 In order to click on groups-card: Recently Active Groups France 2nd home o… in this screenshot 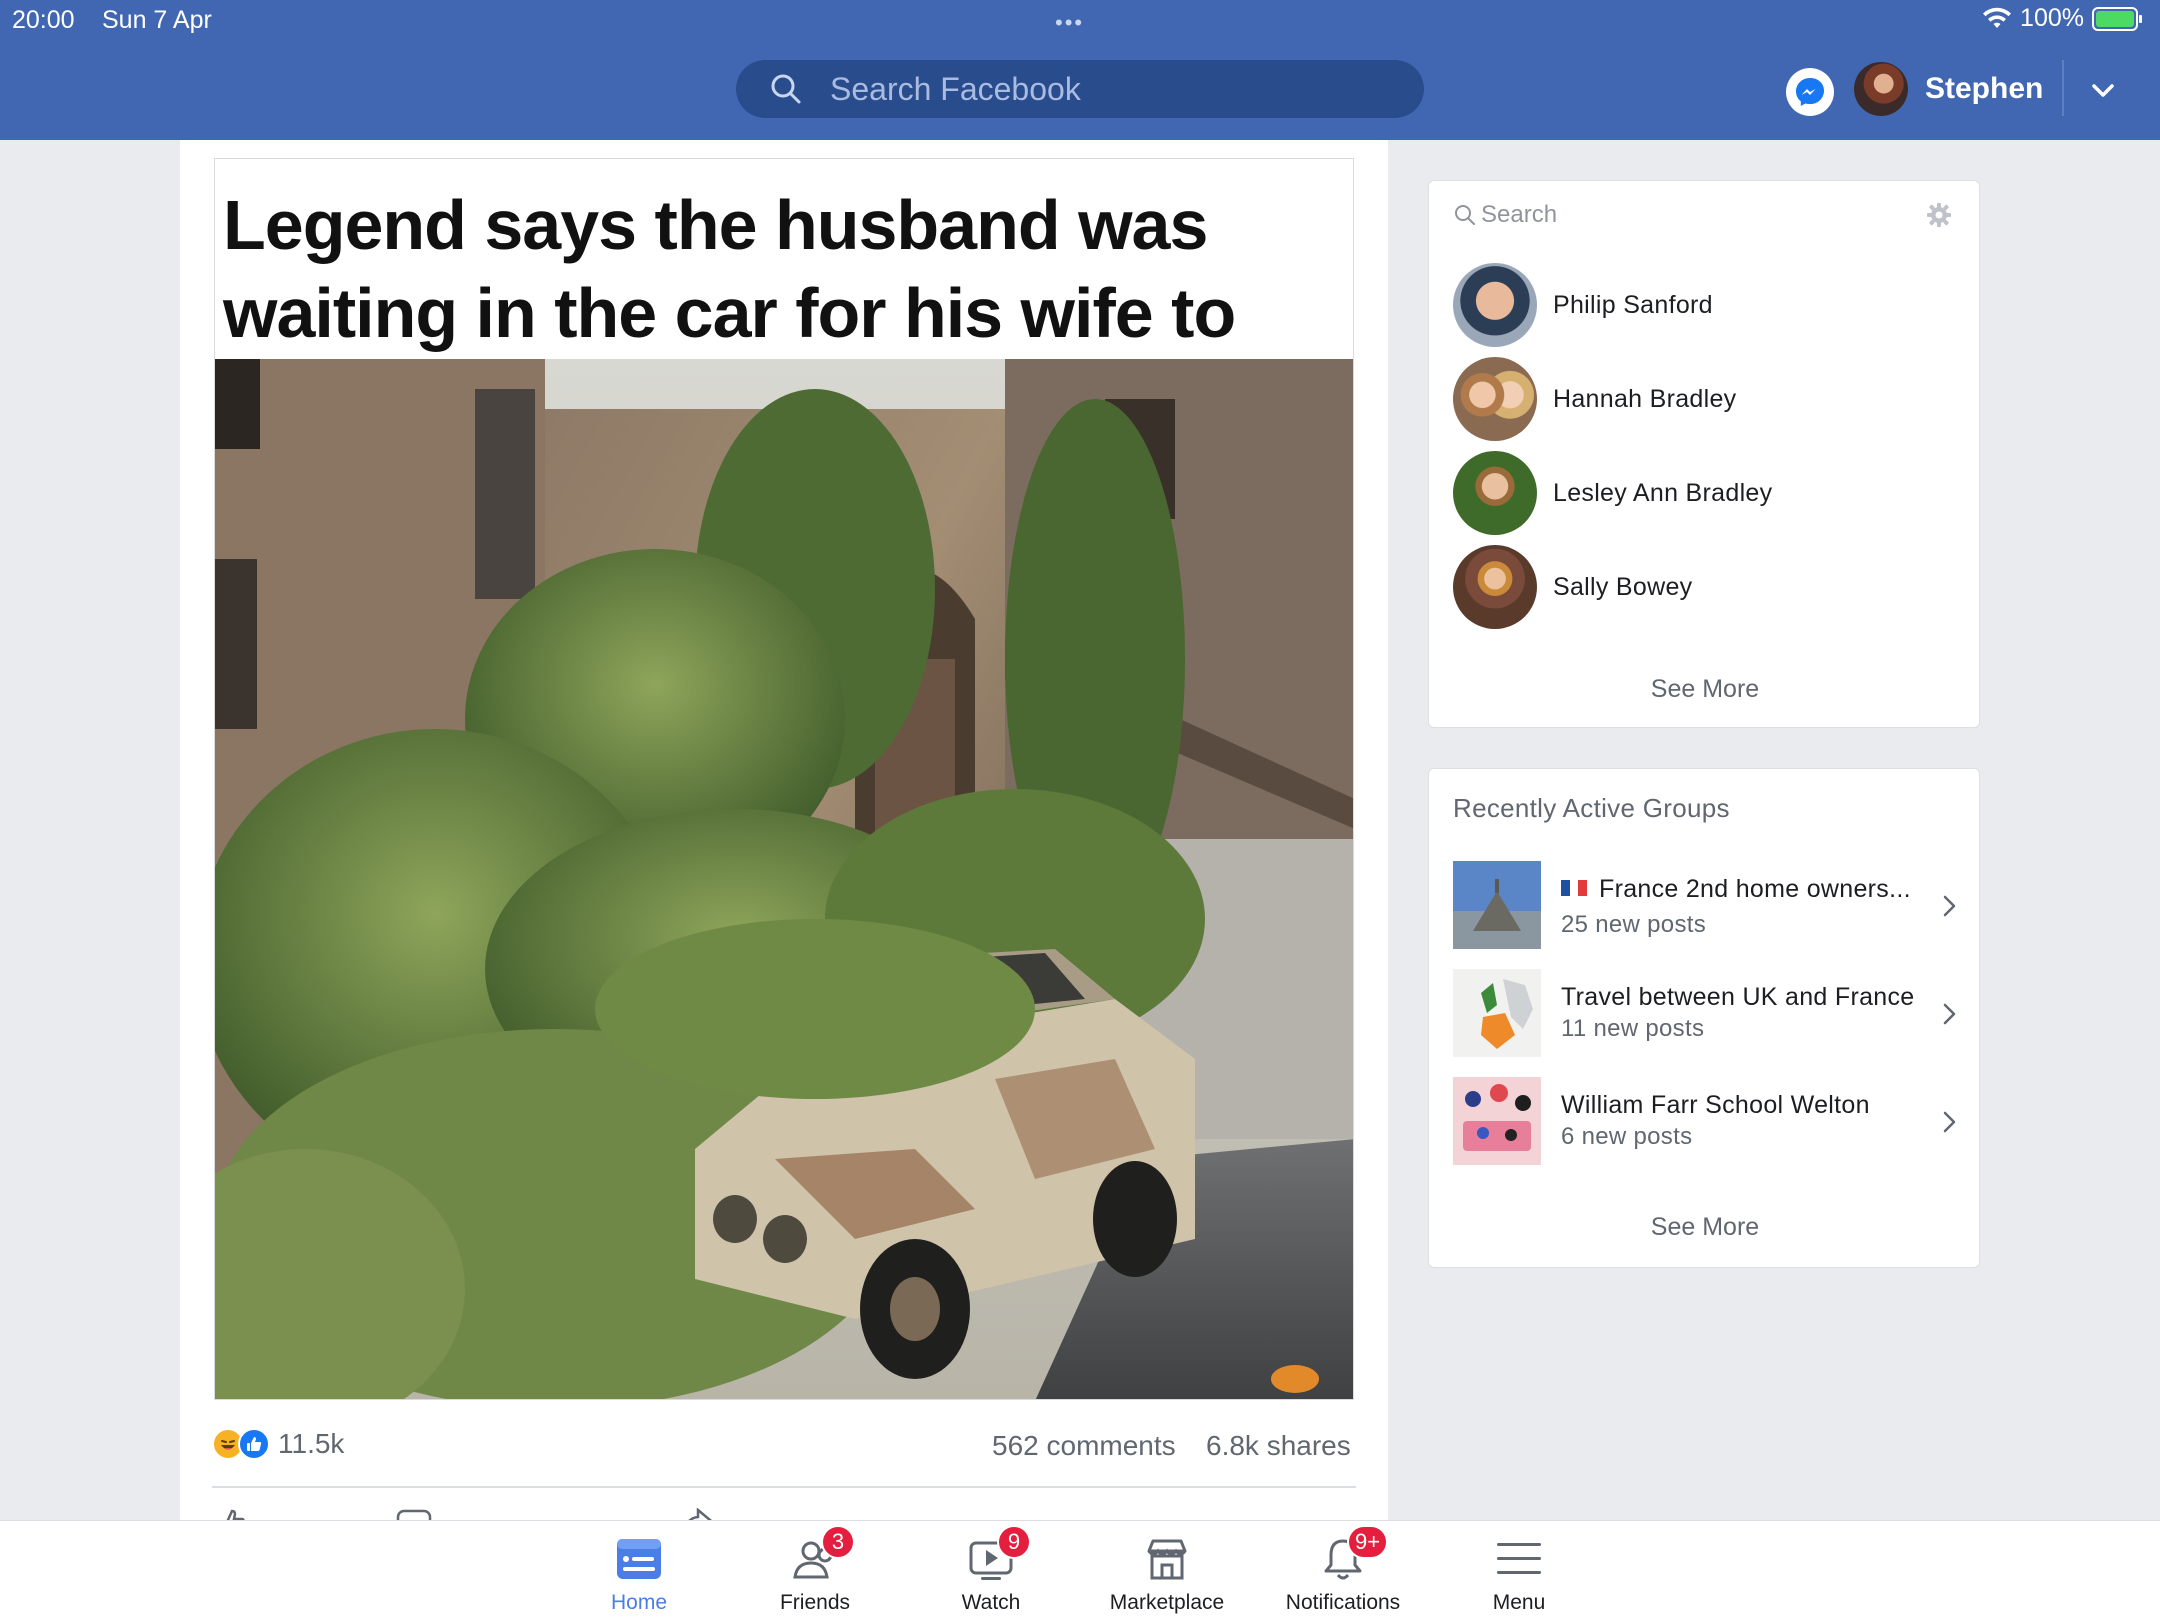, I will do `click(1704, 1018)`.